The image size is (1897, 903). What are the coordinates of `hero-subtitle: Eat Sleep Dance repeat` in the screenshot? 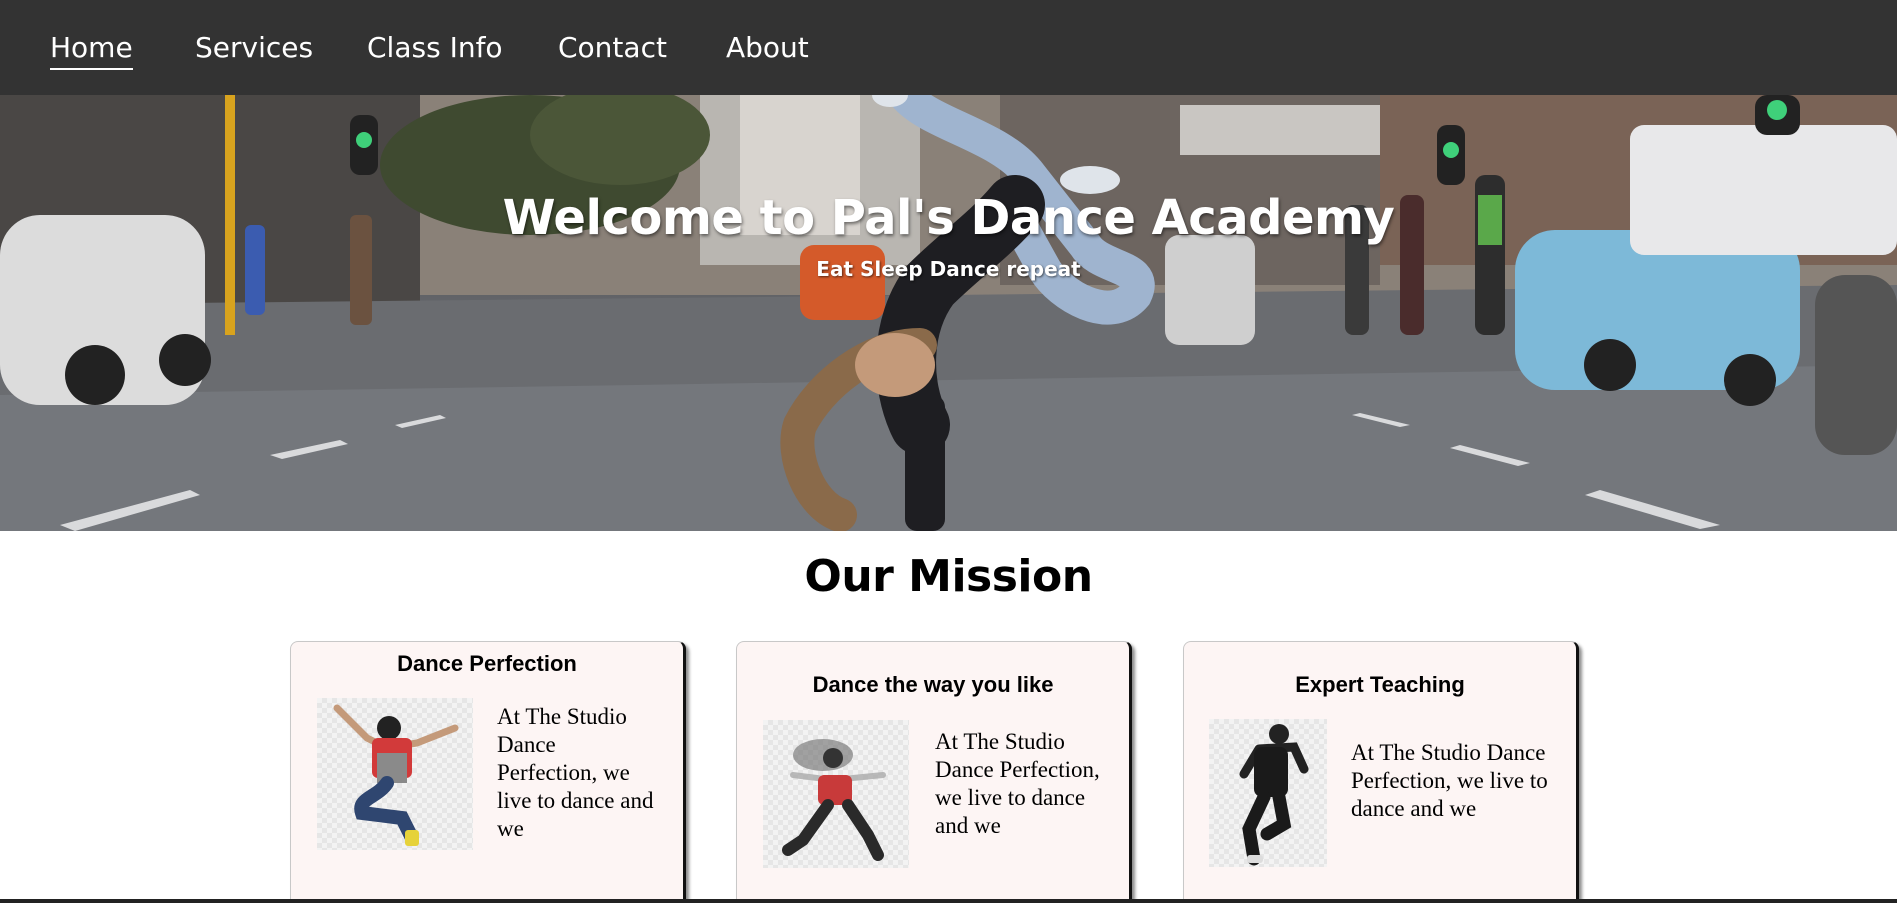 It's located at (948, 269).